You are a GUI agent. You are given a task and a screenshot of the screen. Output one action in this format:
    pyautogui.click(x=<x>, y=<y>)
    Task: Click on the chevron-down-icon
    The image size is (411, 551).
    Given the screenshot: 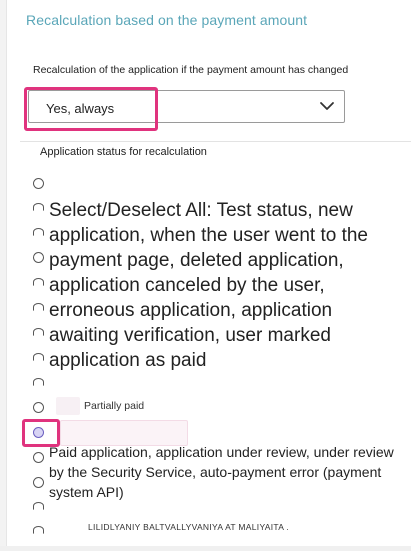 What is the action you would take?
    pyautogui.click(x=327, y=106)
    